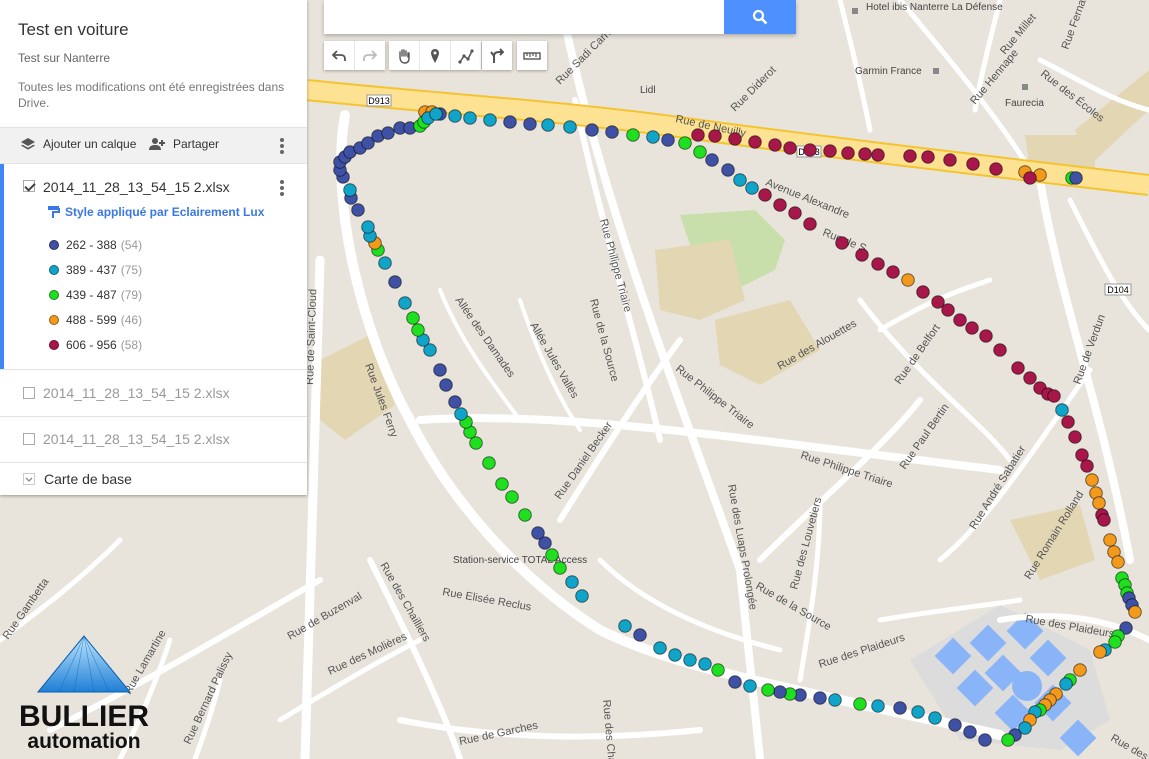 This screenshot has width=1149, height=759. I want to click on add-marker-button, so click(435, 55).